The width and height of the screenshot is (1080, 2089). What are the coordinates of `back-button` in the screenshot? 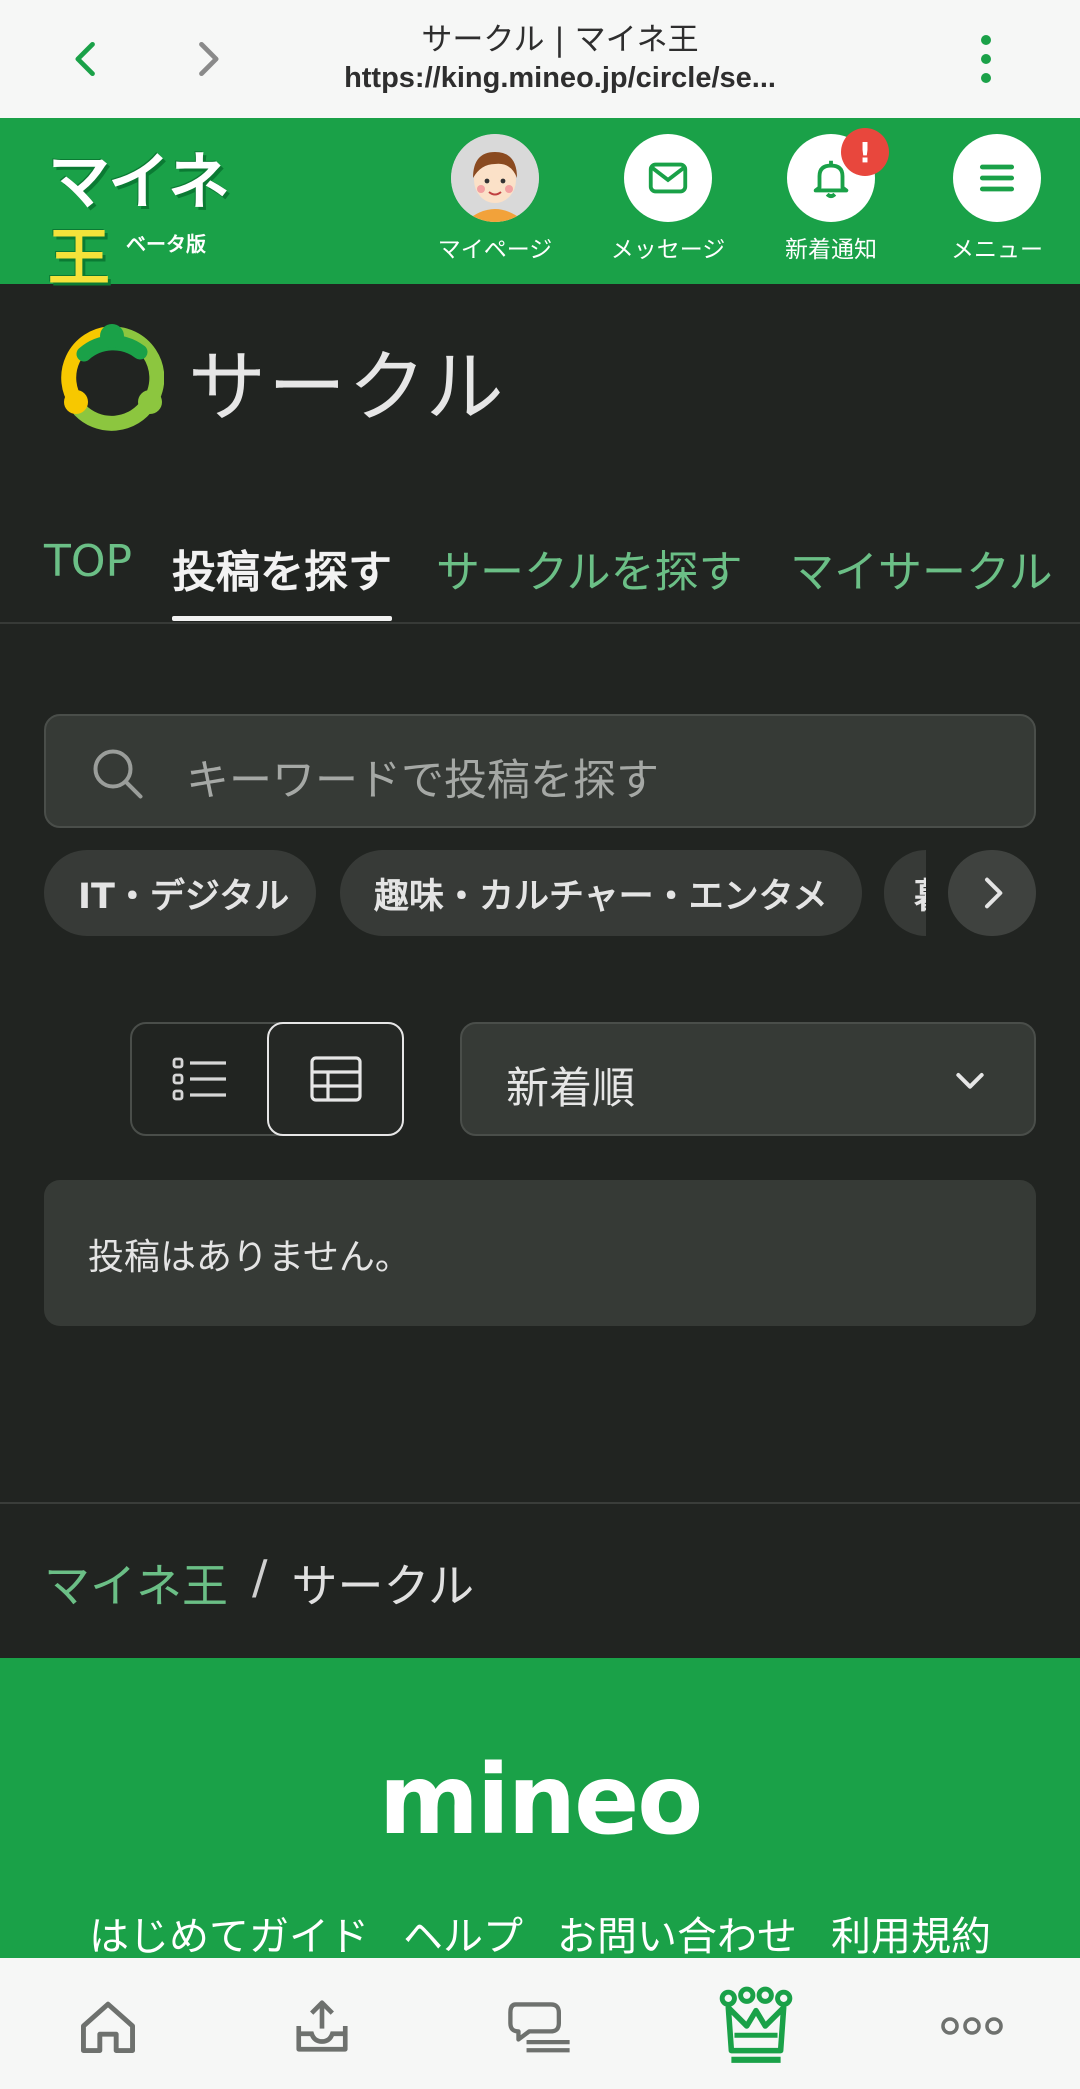 It's located at (87, 59).